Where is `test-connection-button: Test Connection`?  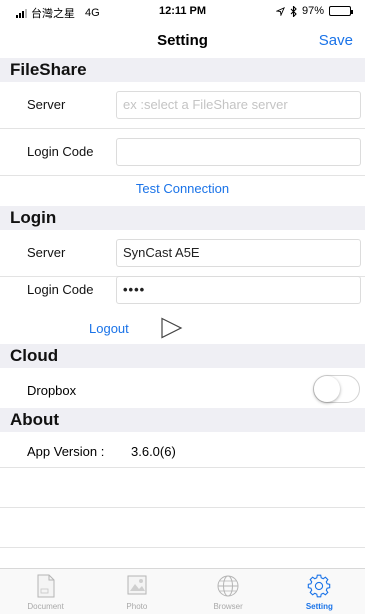 test-connection-button: Test Connection is located at coordinates (182, 188).